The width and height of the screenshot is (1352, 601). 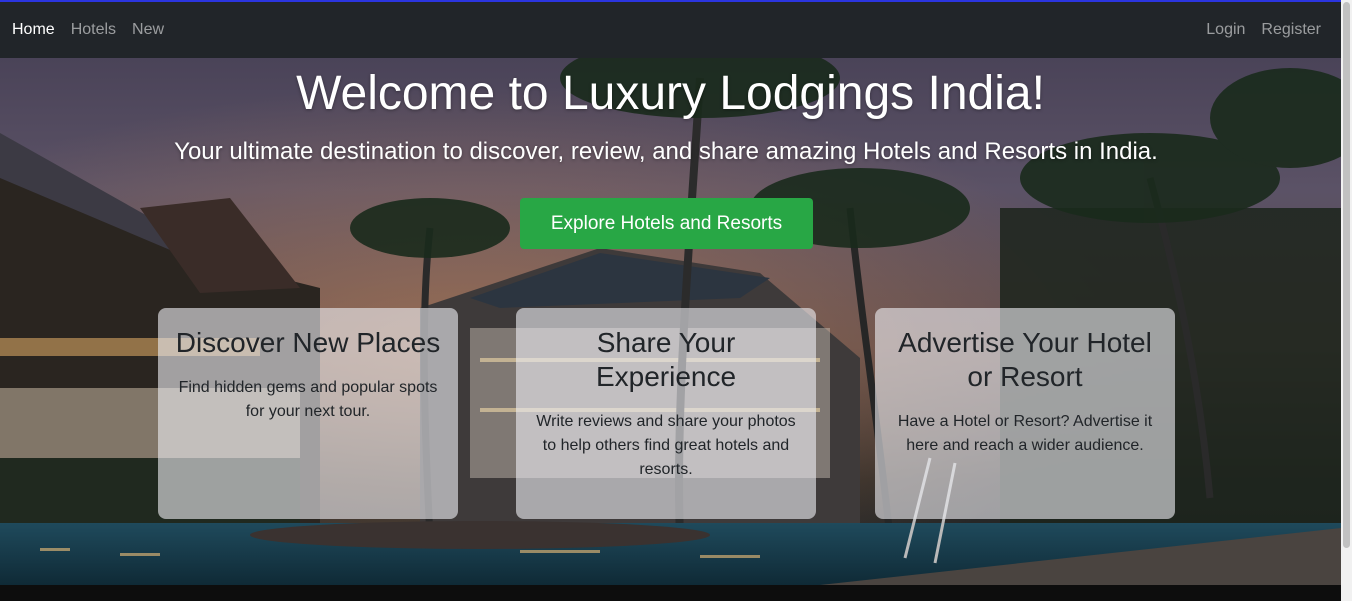 I want to click on footer-bar, so click(x=670, y=593).